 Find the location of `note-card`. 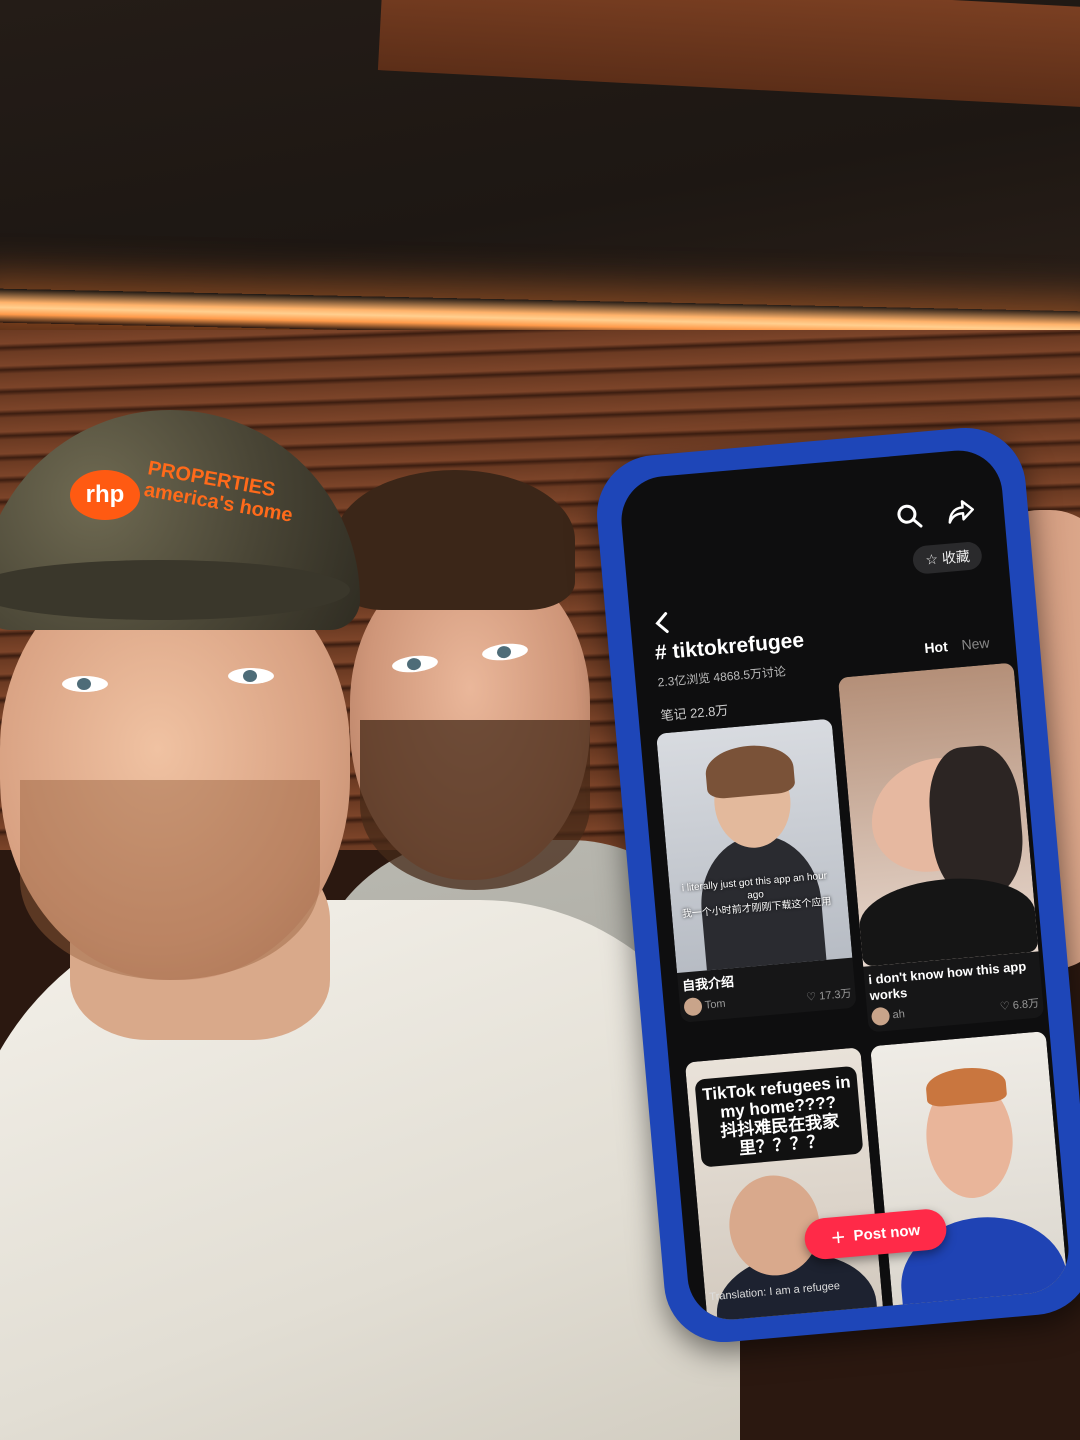

note-card is located at coordinates (971, 1177).